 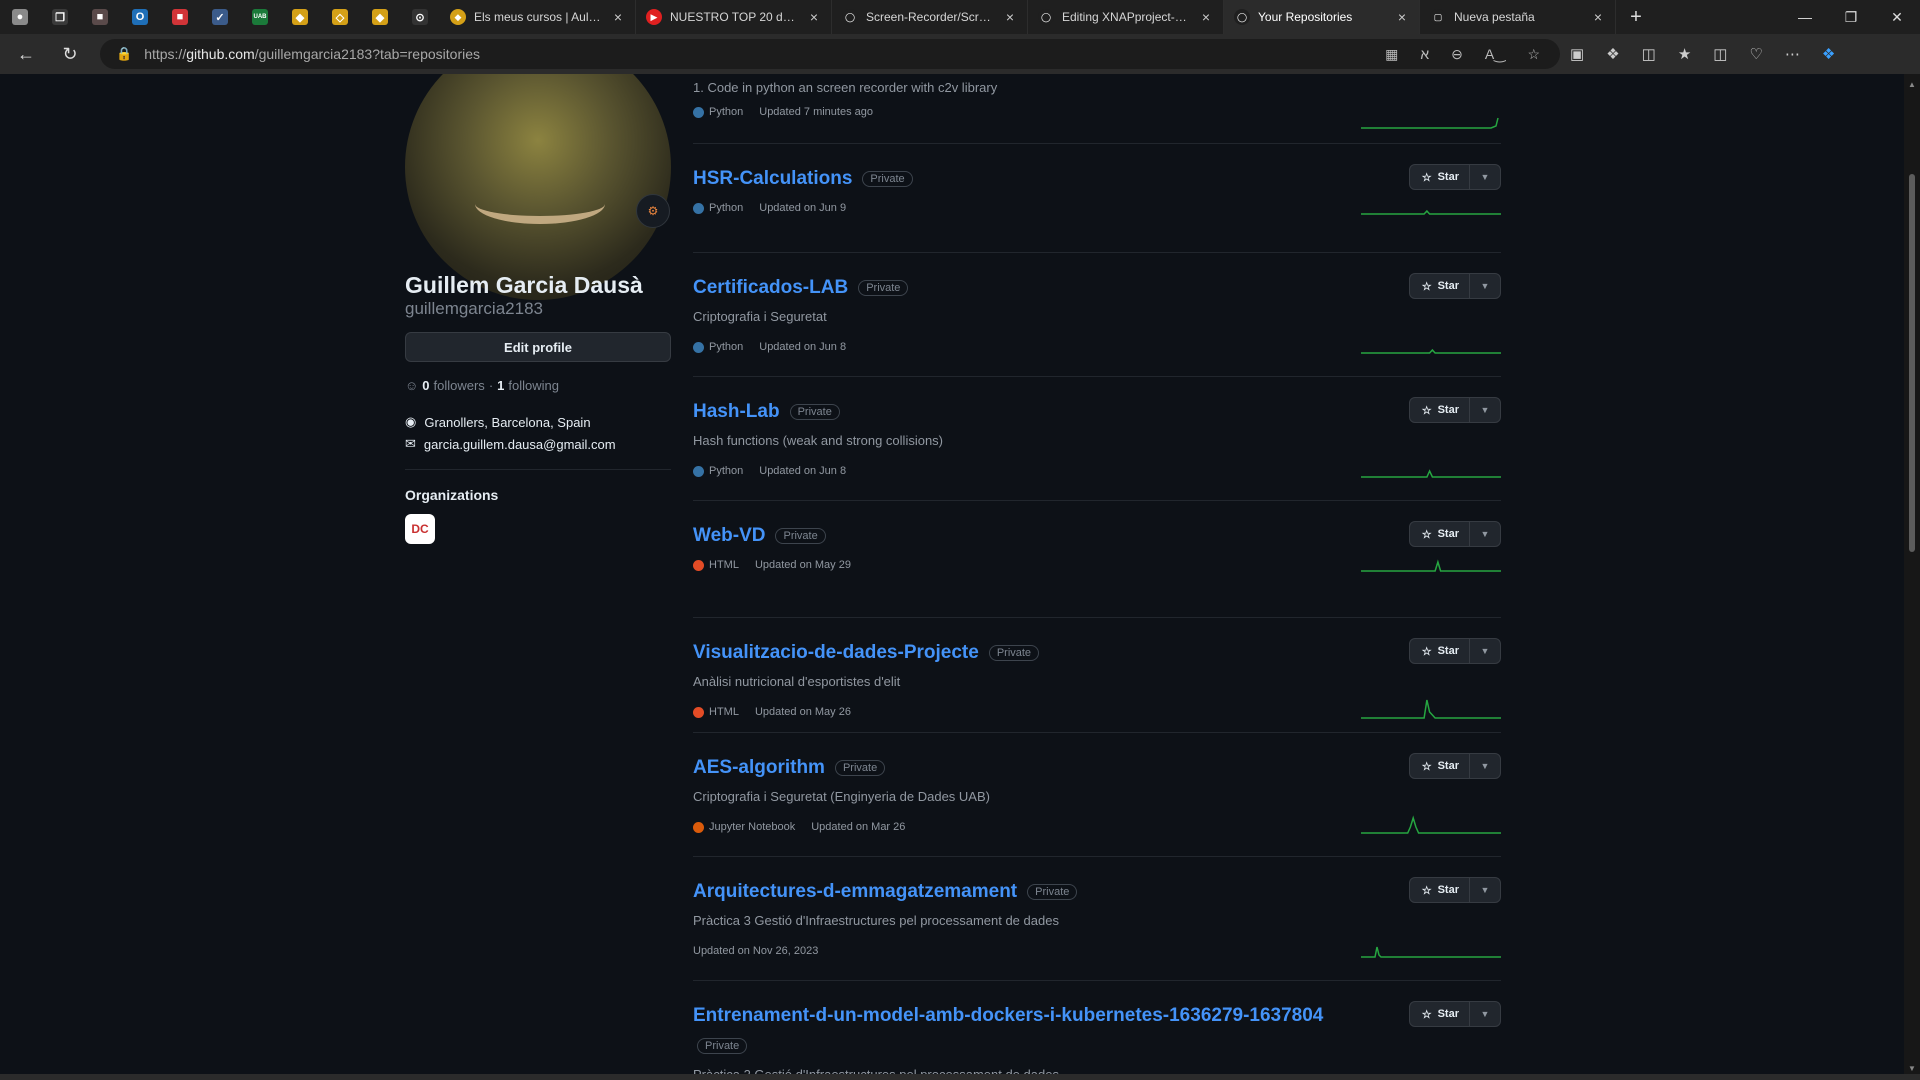 What do you see at coordinates (1912, 85) in the screenshot?
I see `scroll-up-icon: ▲` at bounding box center [1912, 85].